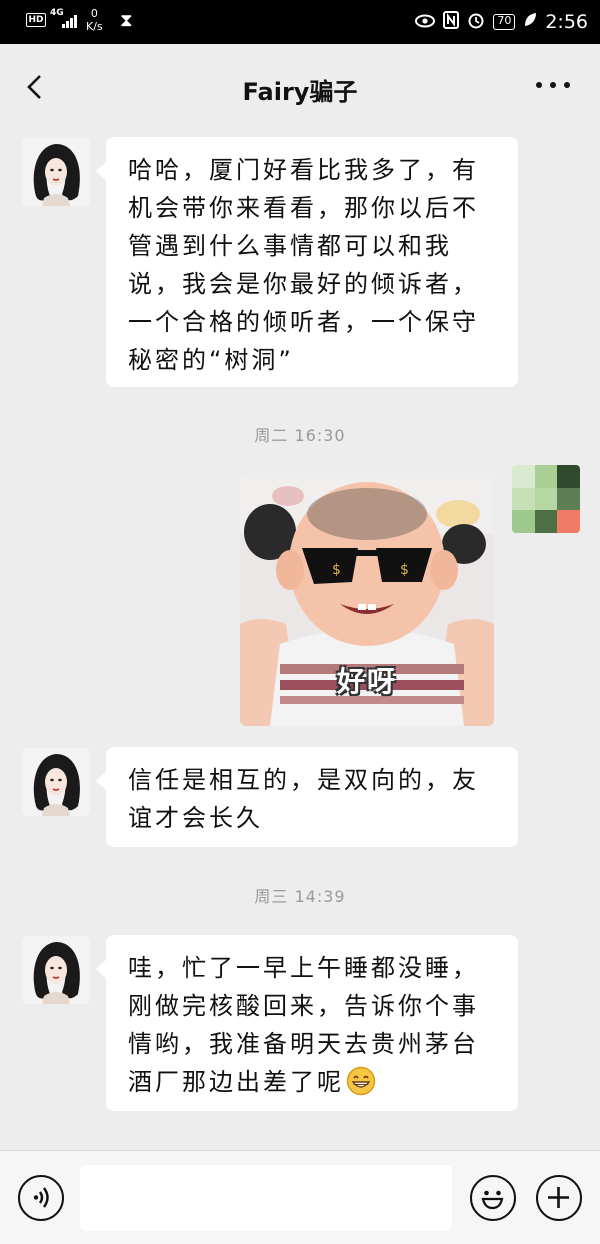 The width and height of the screenshot is (600, 1244). I want to click on grin-emoji-icon, so click(361, 1086).